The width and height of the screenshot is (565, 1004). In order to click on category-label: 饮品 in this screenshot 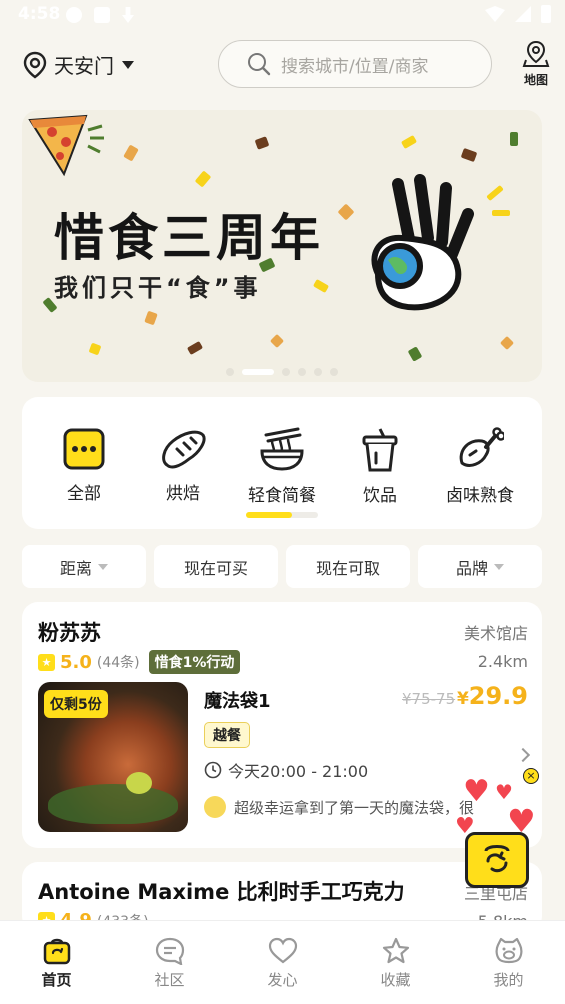, I will do `click(380, 496)`.